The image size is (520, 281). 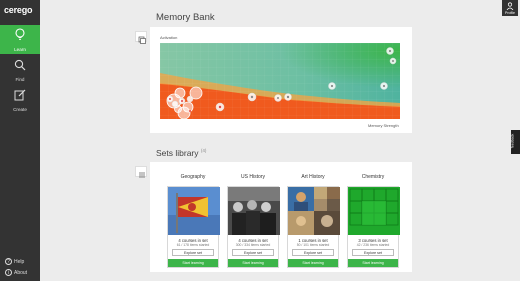 What do you see at coordinates (512, 141) in the screenshot?
I see `feedback-label: feedback` at bounding box center [512, 141].